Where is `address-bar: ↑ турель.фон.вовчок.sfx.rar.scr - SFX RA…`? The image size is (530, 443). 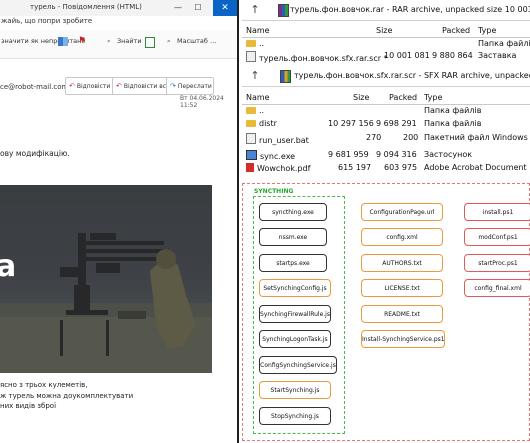
address-bar: ↑ турель.фон.вовчок.sfx.rar.scr - SFX RA… is located at coordinates (386, 76).